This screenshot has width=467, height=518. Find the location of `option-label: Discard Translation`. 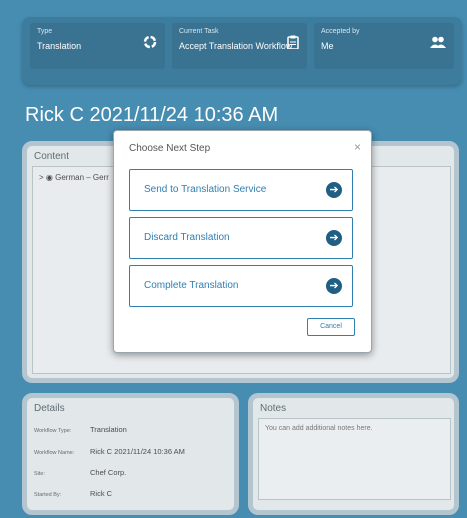

option-label: Discard Translation is located at coordinates (187, 237).